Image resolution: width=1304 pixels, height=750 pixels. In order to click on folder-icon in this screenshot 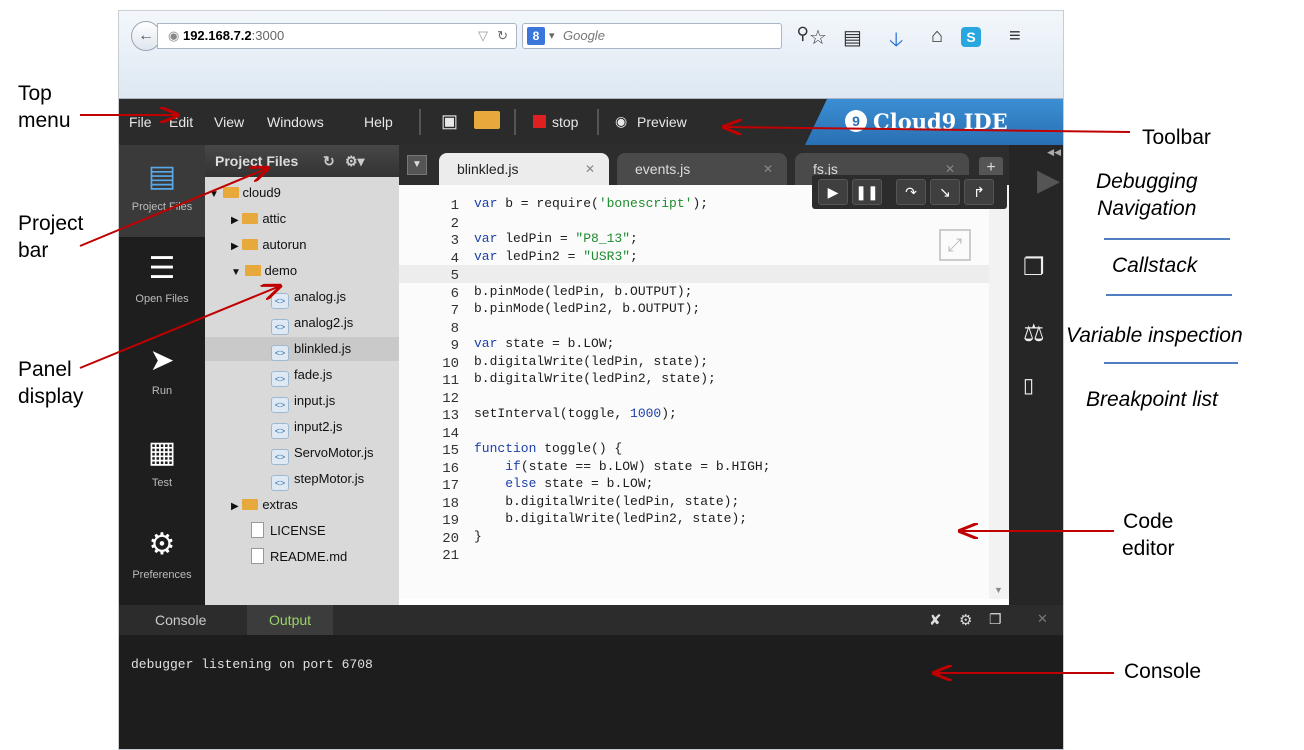, I will do `click(252, 270)`.